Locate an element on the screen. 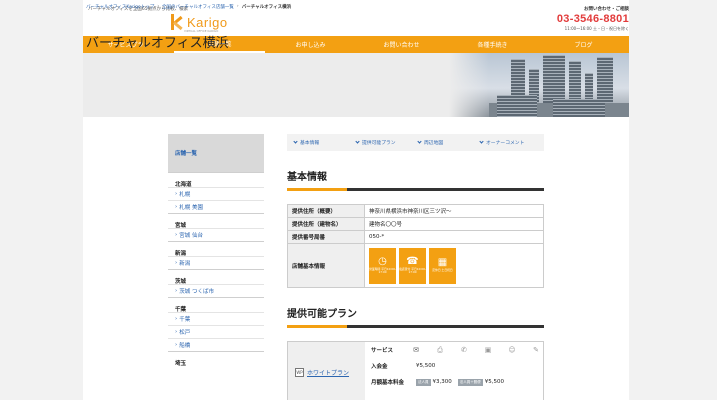  sidebar-region: 千葉 is located at coordinates (181, 310).